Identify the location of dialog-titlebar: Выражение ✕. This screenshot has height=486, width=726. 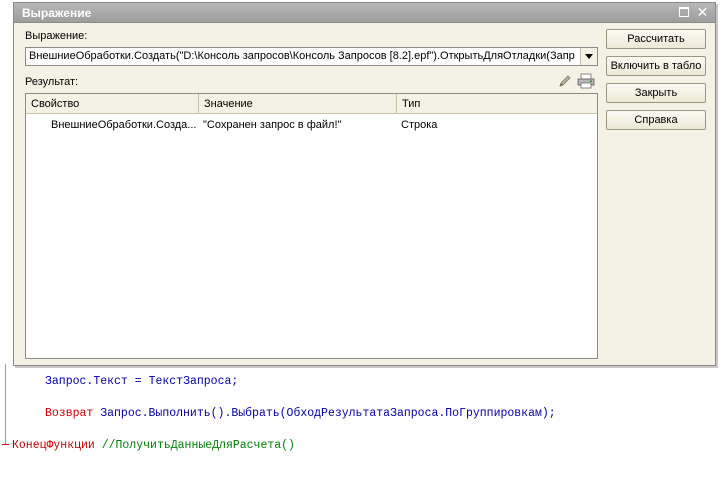
(364, 13).